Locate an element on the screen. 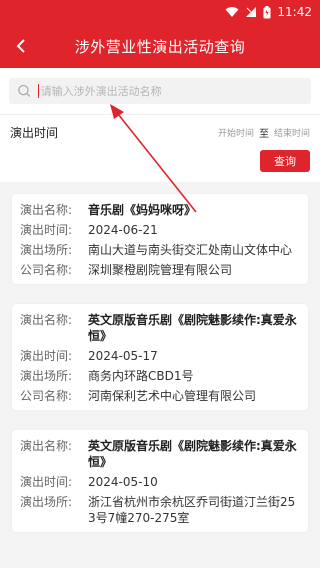 Image resolution: width=320 pixels, height=568 pixels. text-cursor is located at coordinates (38, 91).